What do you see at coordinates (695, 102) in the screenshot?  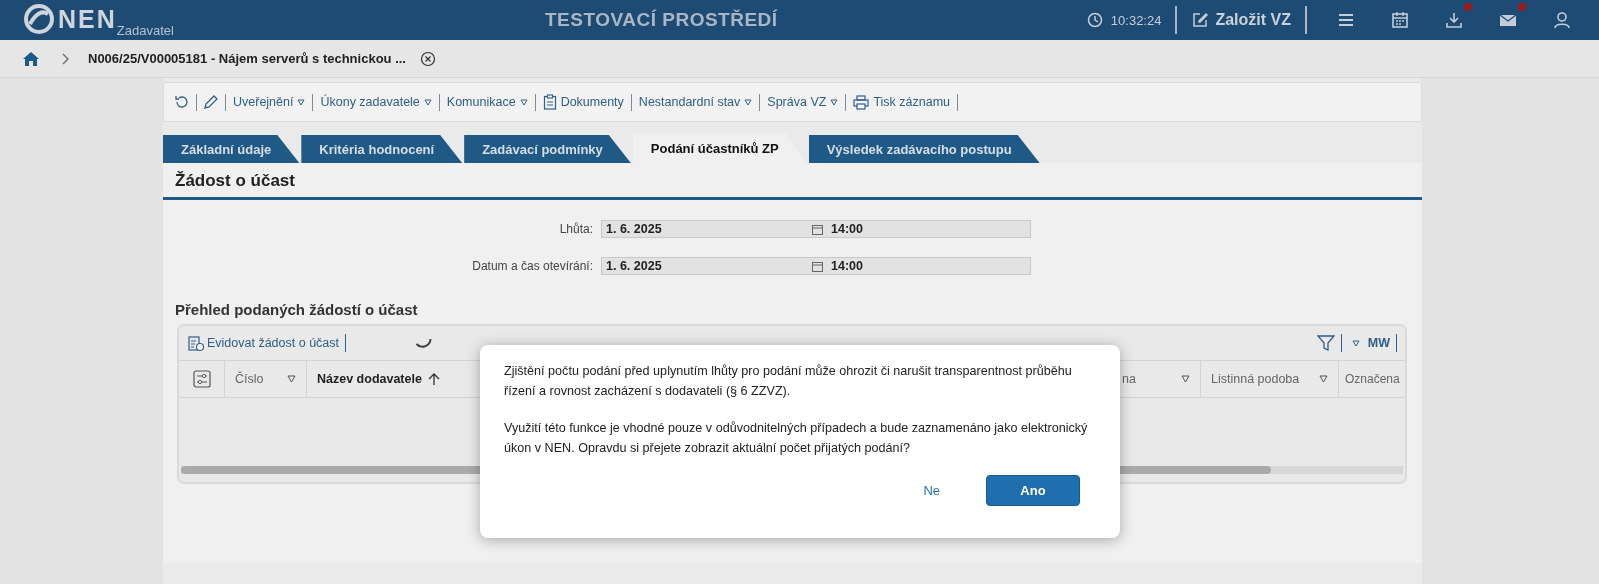 I see `menu-dropdown: Nestandardní stav` at bounding box center [695, 102].